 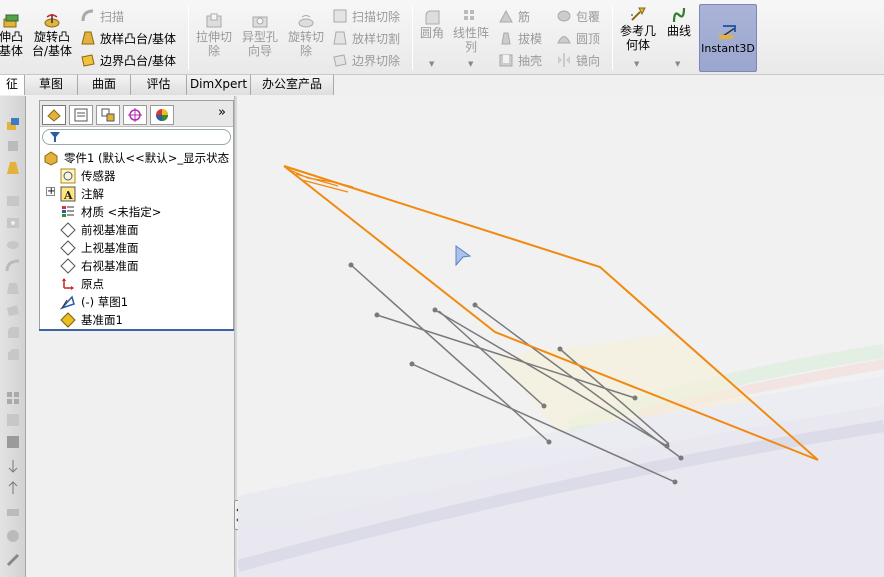 I want to click on tree-item-front-plane: 前视基准面, so click(x=99, y=230).